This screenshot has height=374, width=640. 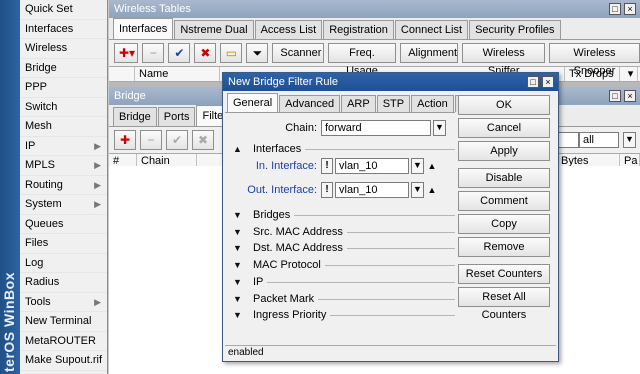 I want to click on menu-item-mpls: MPLS ▶, so click(x=63, y=166).